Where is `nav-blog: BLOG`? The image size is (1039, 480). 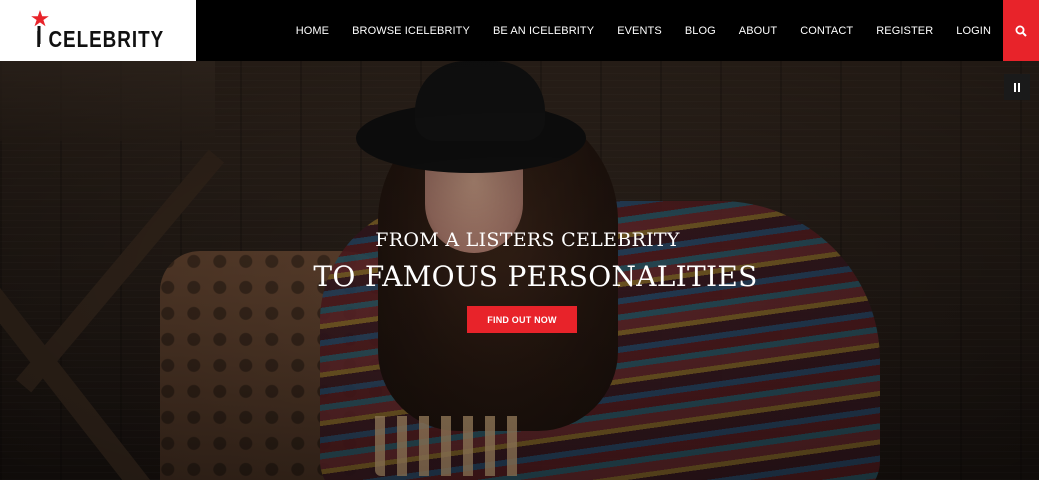
nav-blog: BLOG is located at coordinates (700, 31).